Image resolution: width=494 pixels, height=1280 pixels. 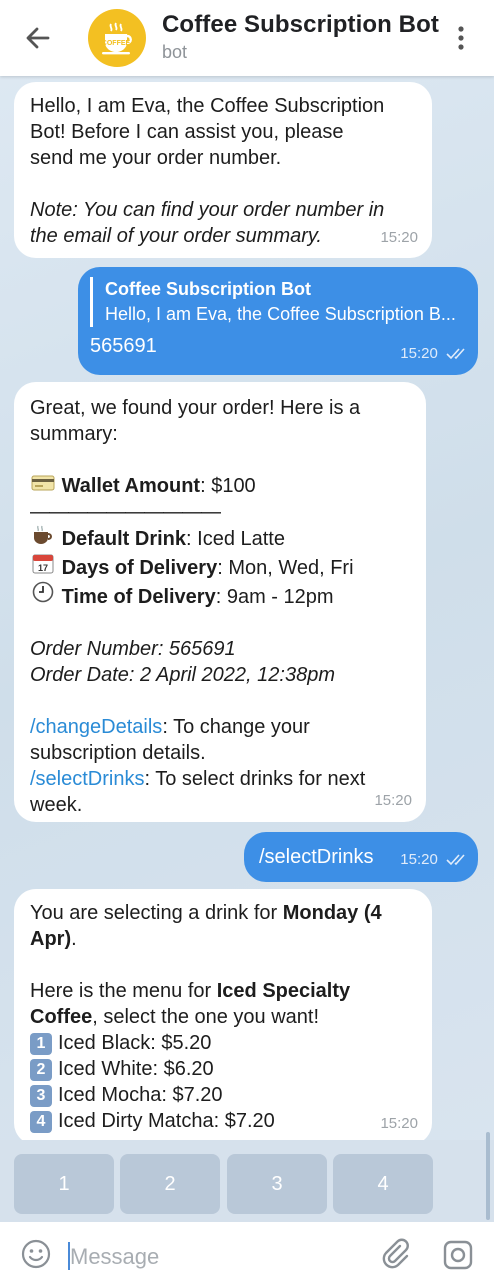 What do you see at coordinates (41, 1096) in the screenshot?
I see `keycap-3-icon: 3` at bounding box center [41, 1096].